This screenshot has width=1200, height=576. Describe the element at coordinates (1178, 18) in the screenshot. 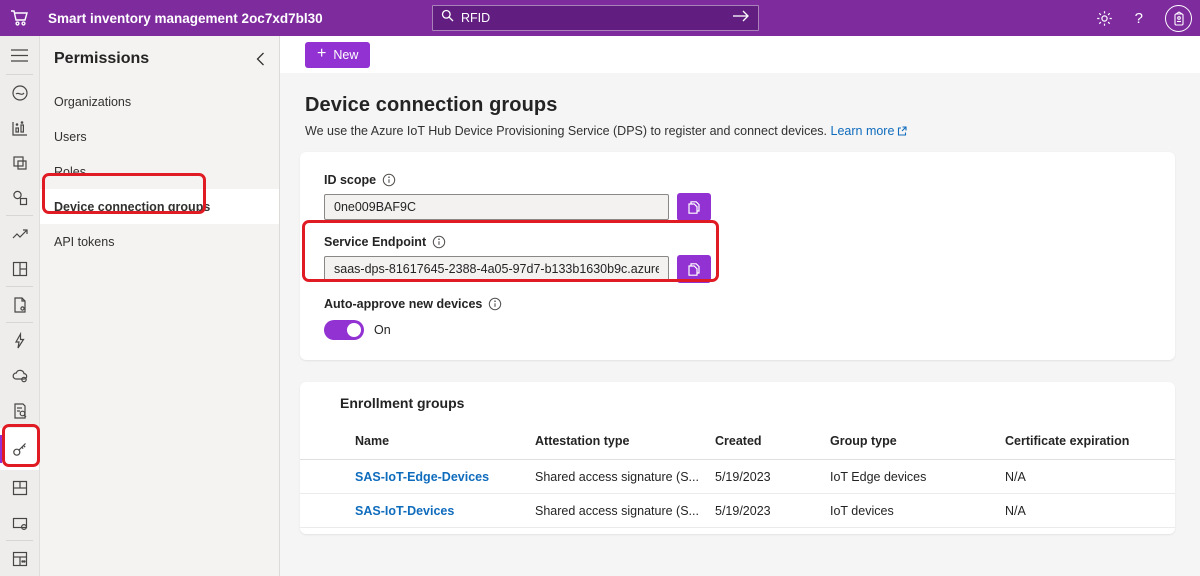

I see `user-avatar` at that location.